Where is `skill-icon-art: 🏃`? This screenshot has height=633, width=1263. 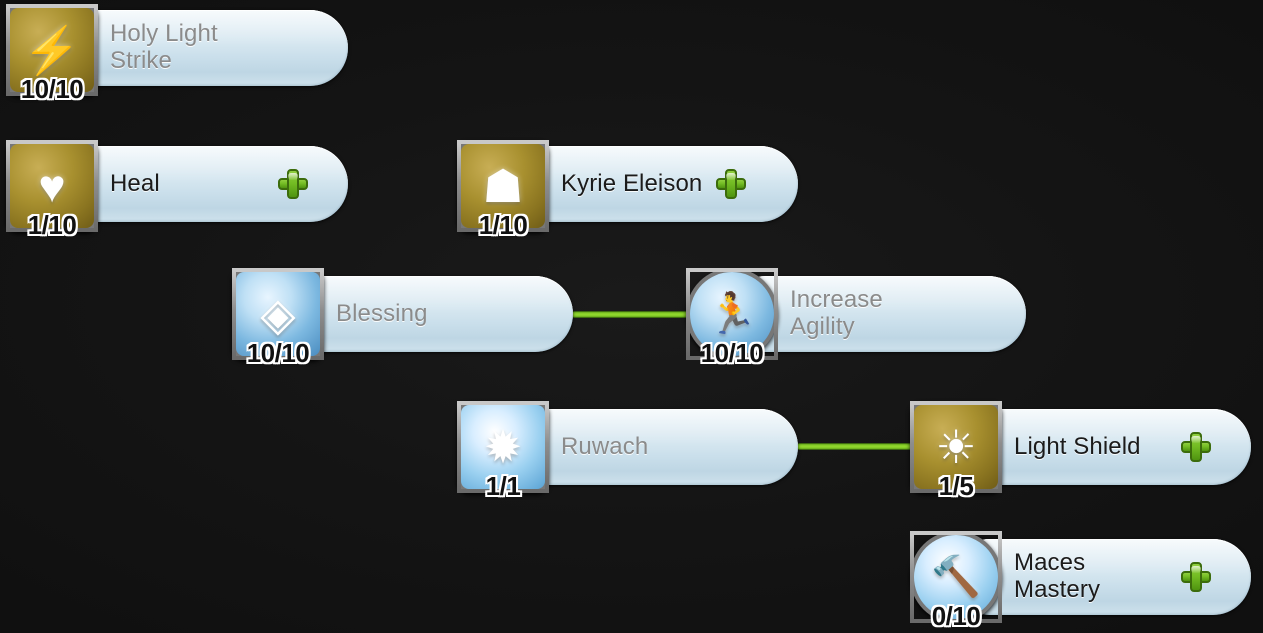
skill-icon-art: 🏃 is located at coordinates (732, 314).